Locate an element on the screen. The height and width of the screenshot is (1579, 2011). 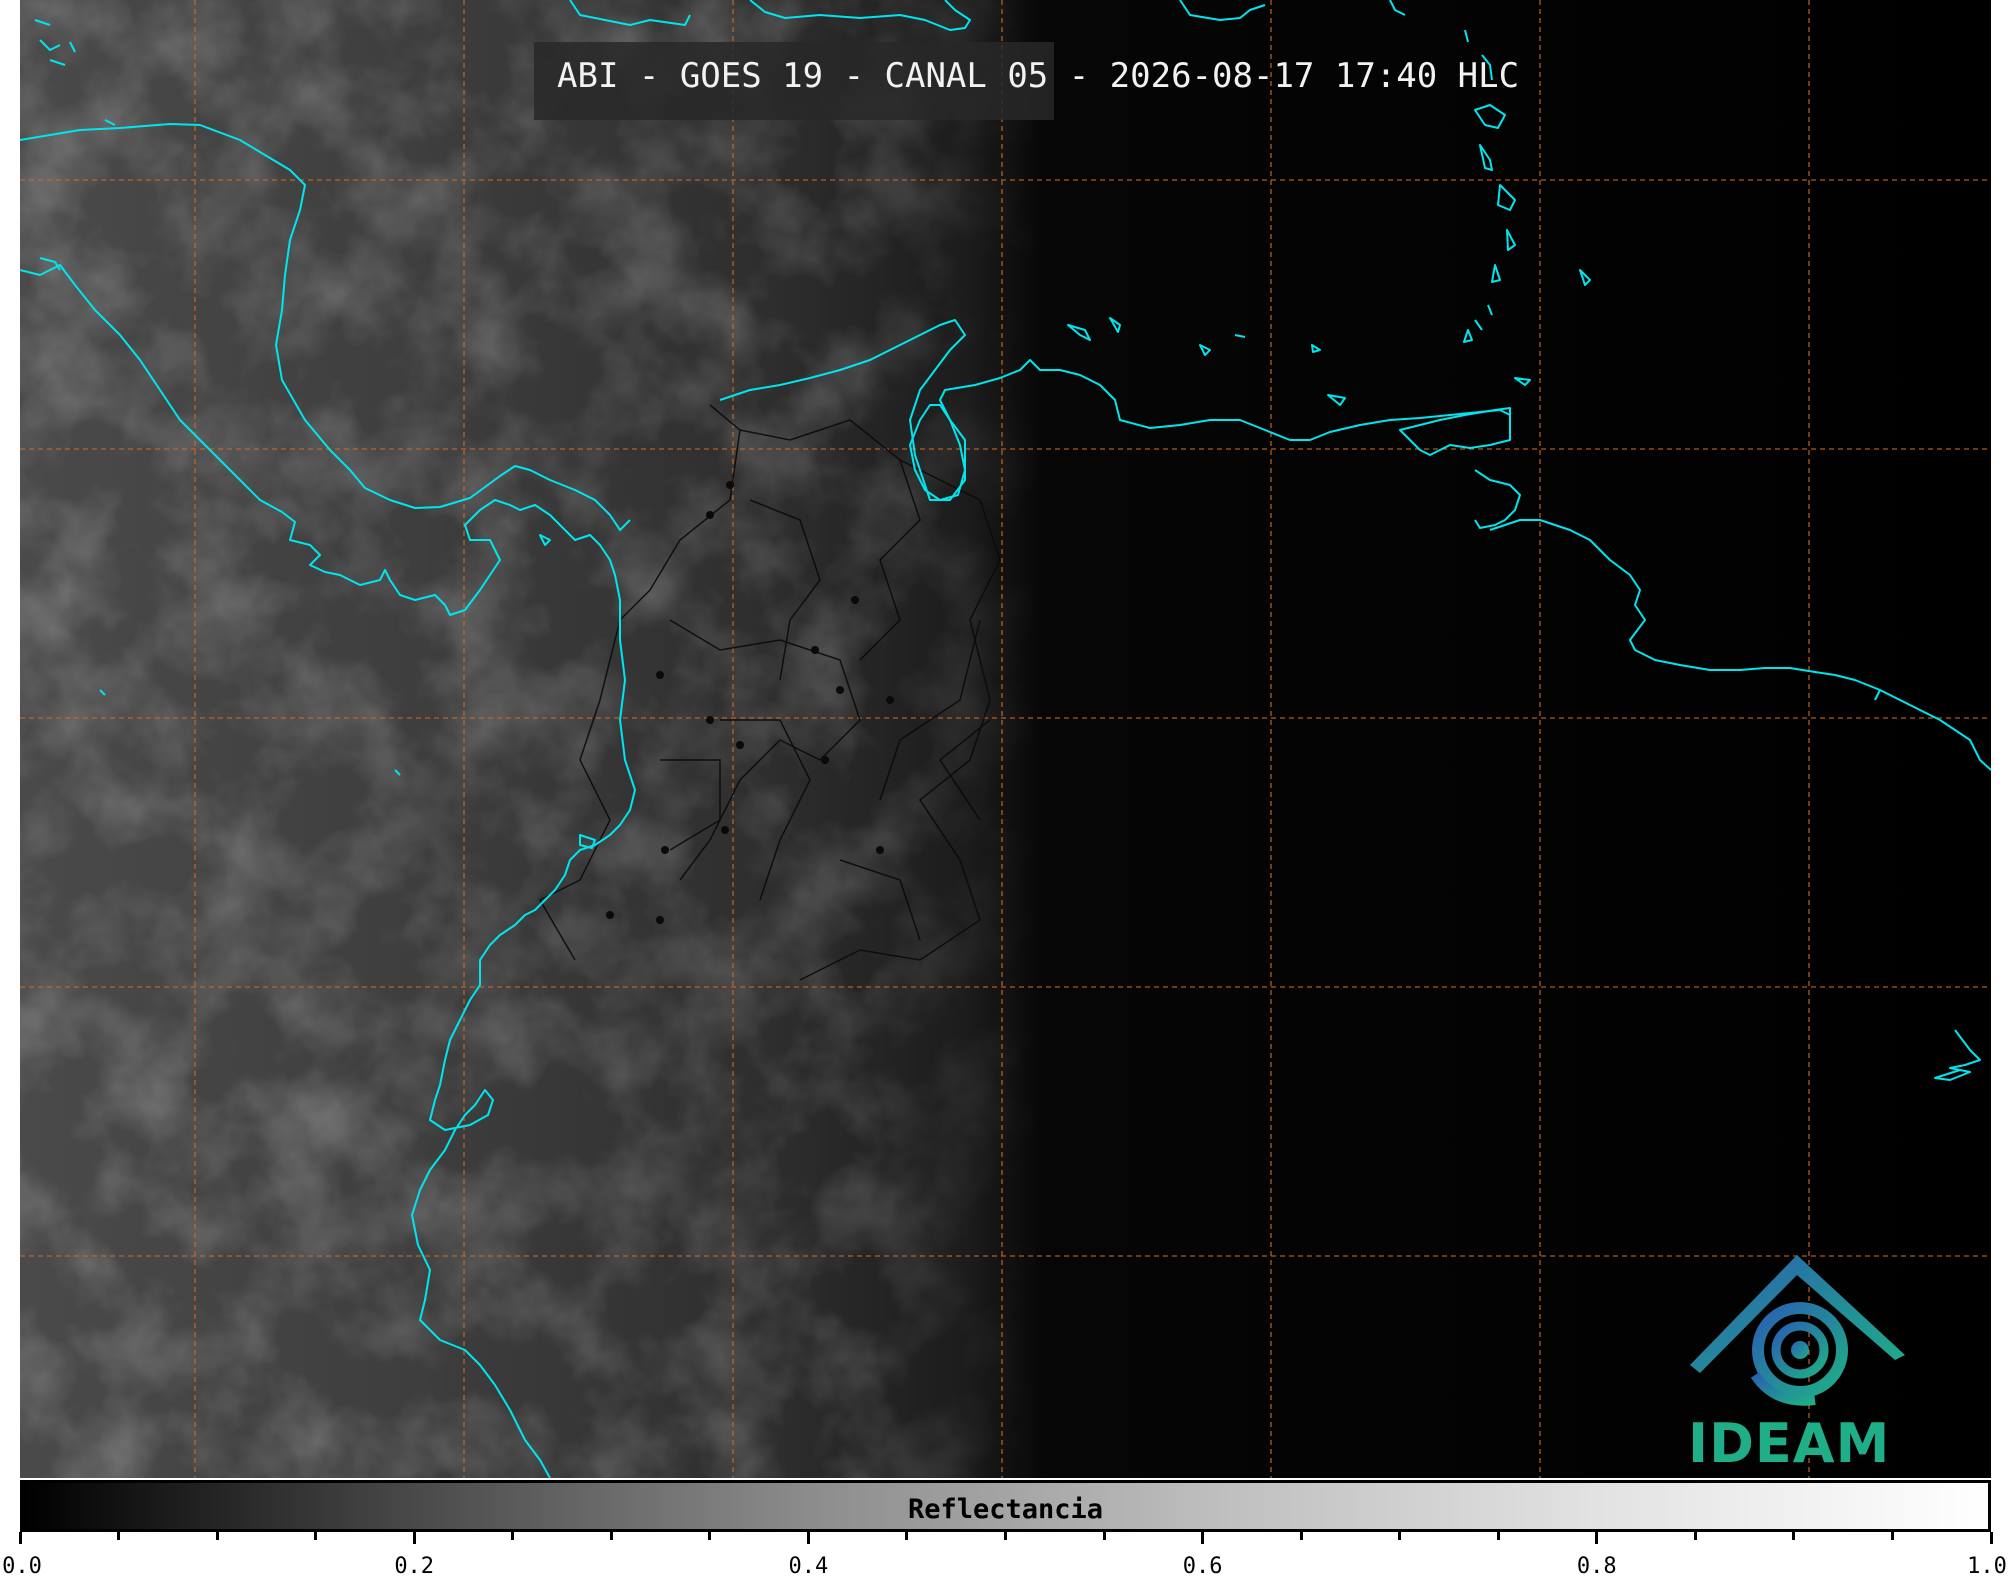
ideam-logo-icon is located at coordinates (1797, 1330).